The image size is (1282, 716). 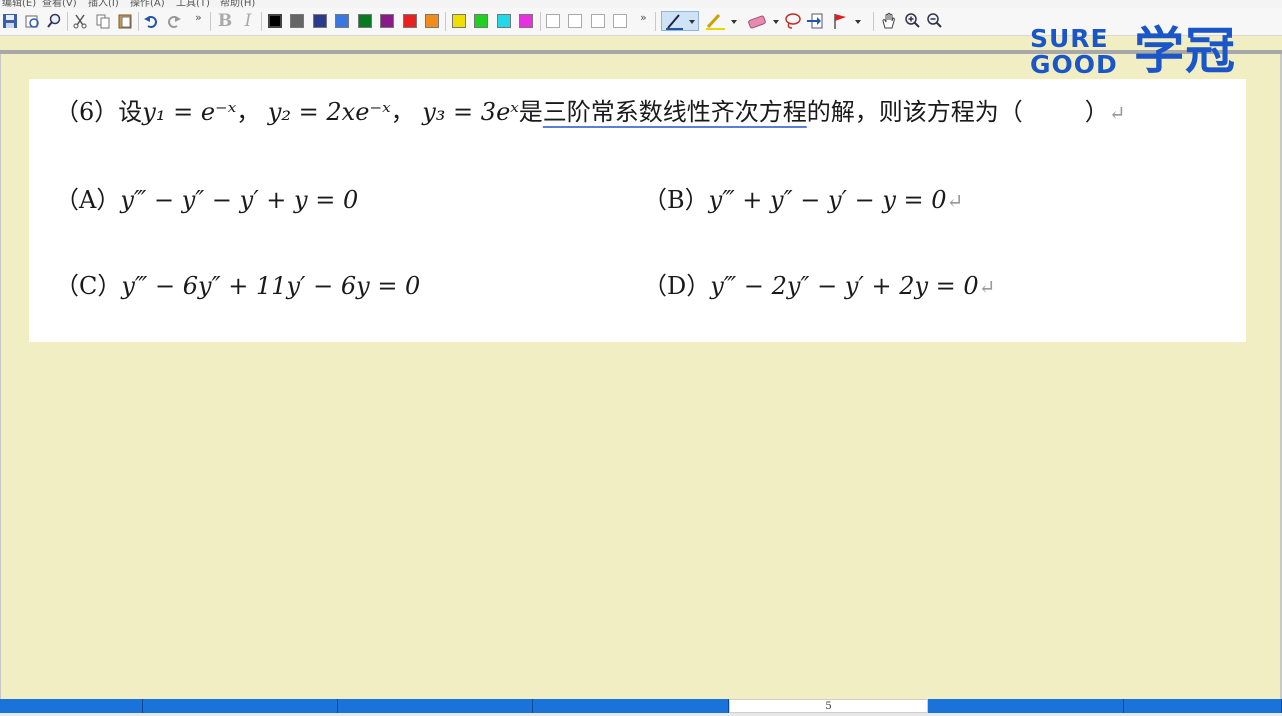 I want to click on page-left-border, so click(x=0, y=376).